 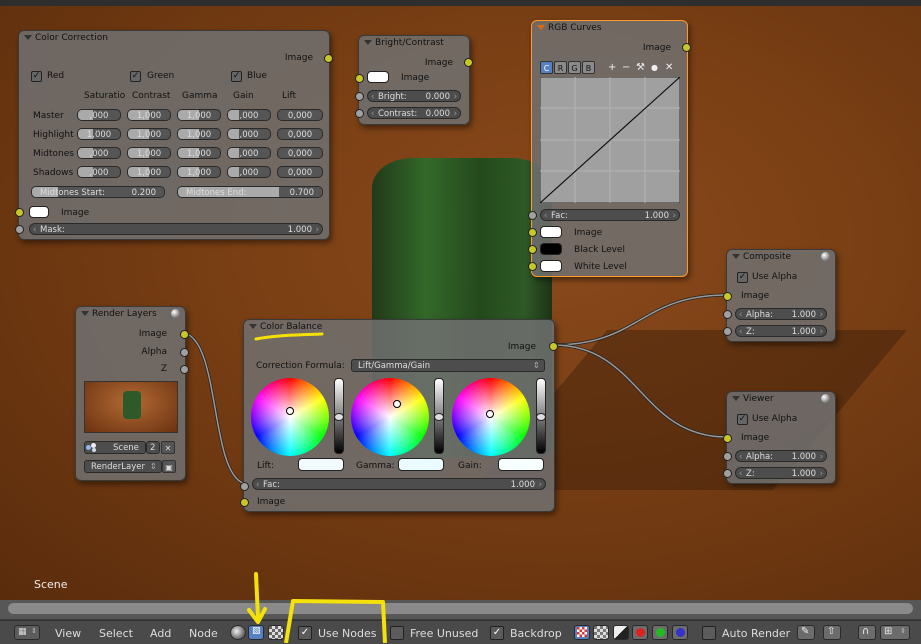 I want to click on input-color-swatch, so click(x=39, y=212).